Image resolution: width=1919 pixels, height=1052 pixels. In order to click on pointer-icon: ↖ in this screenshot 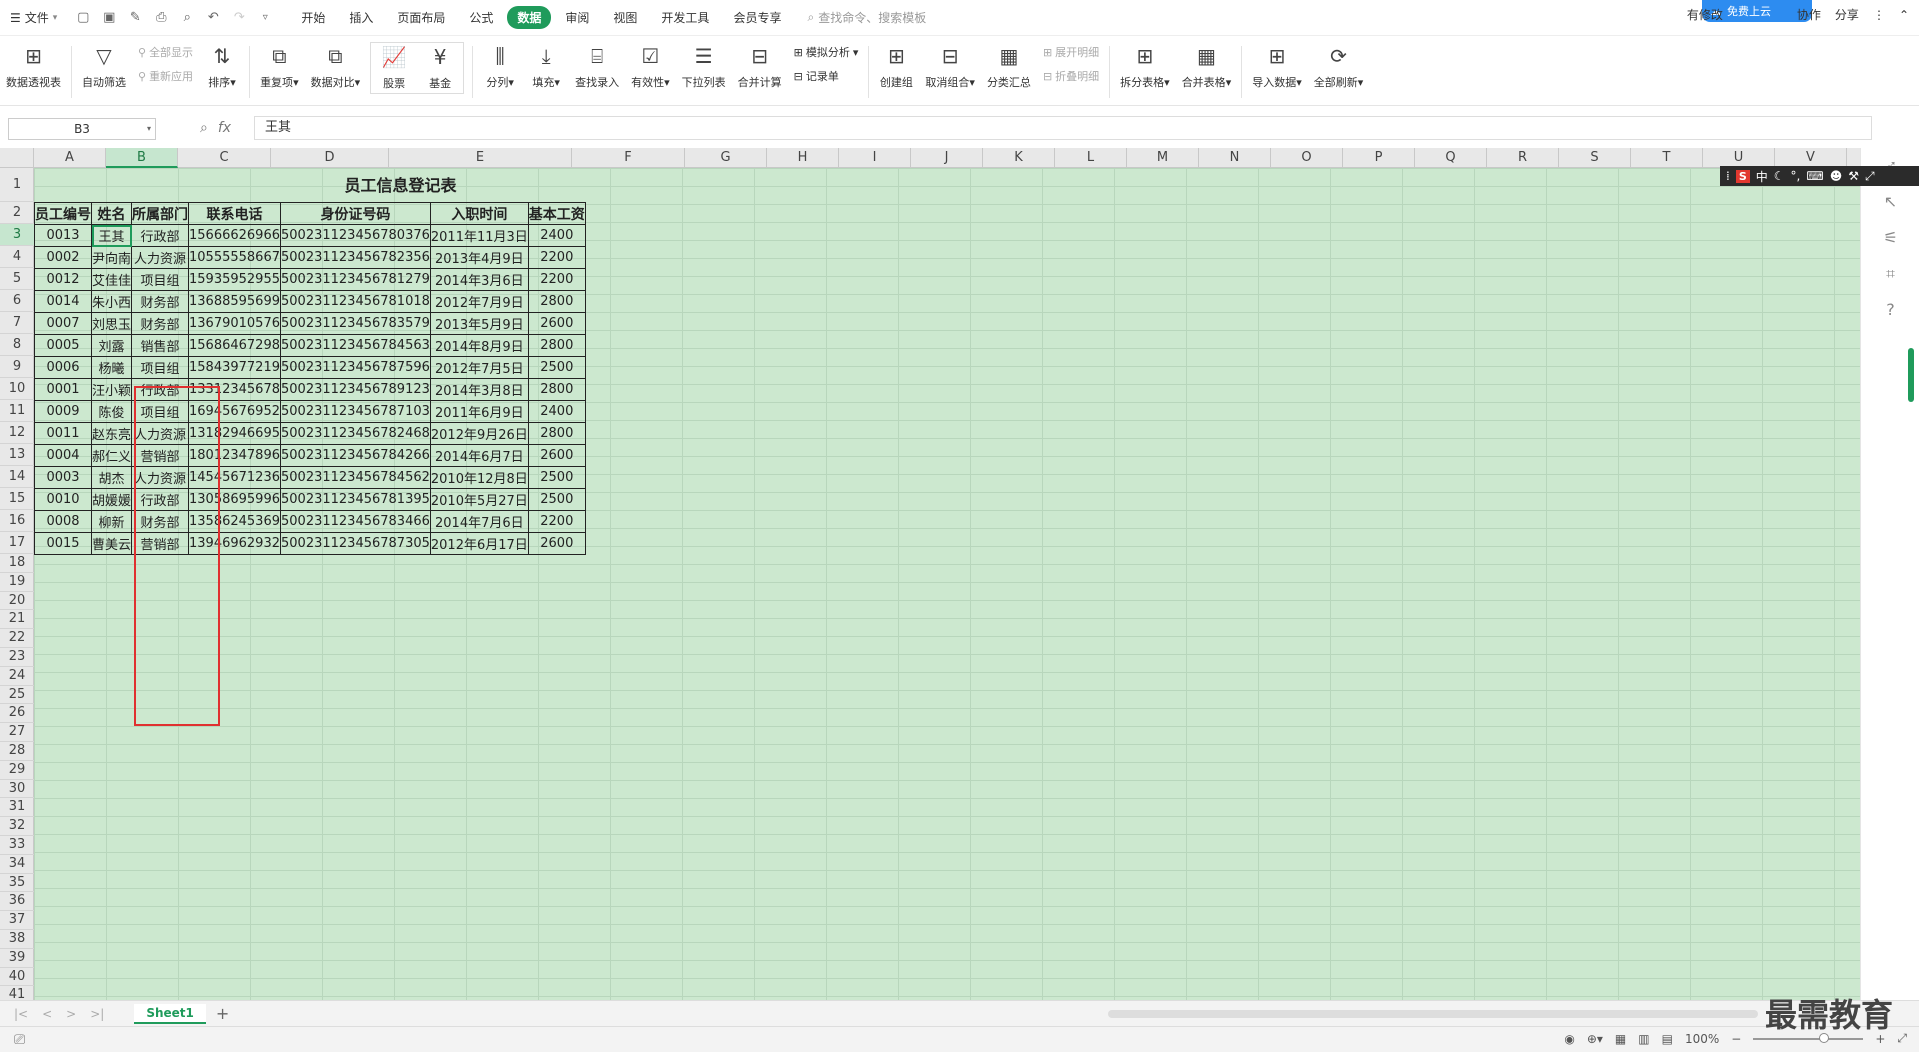, I will do `click(1890, 202)`.